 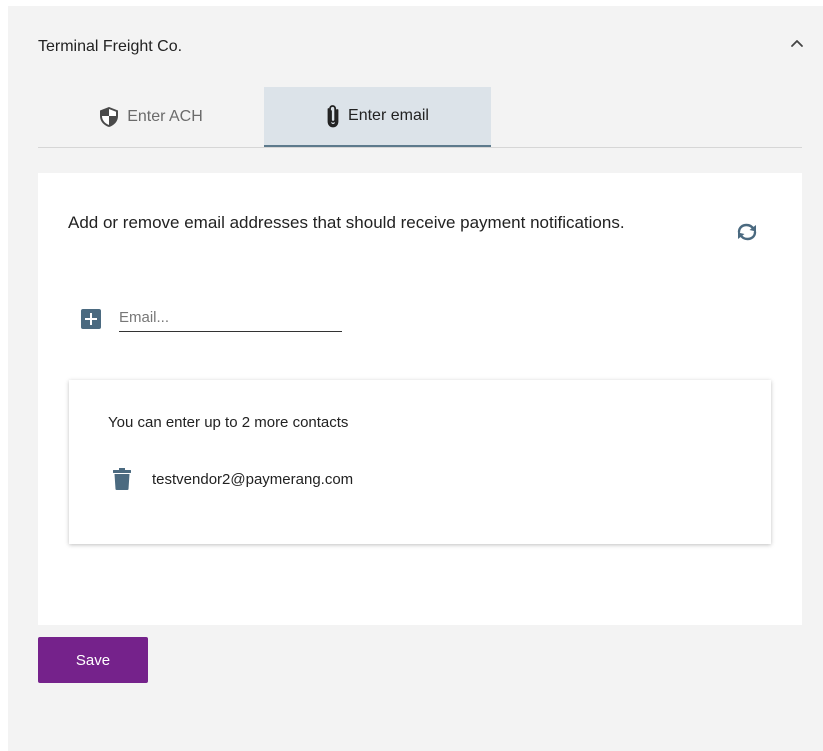 I want to click on refresh-button, so click(x=747, y=232).